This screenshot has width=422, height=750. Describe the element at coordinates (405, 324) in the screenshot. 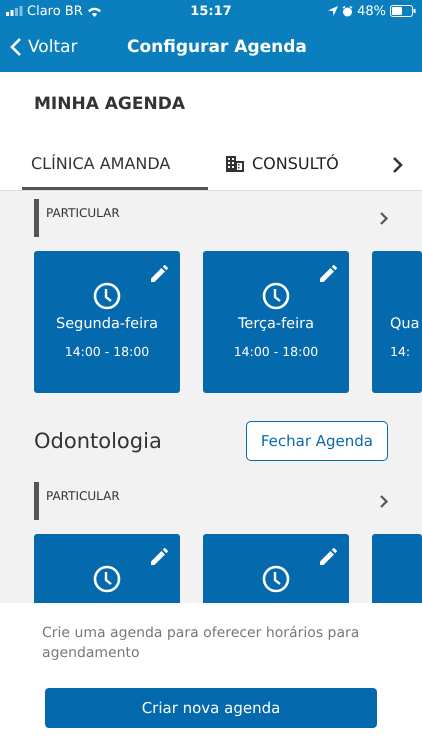

I see `weekday-label: Qua` at that location.